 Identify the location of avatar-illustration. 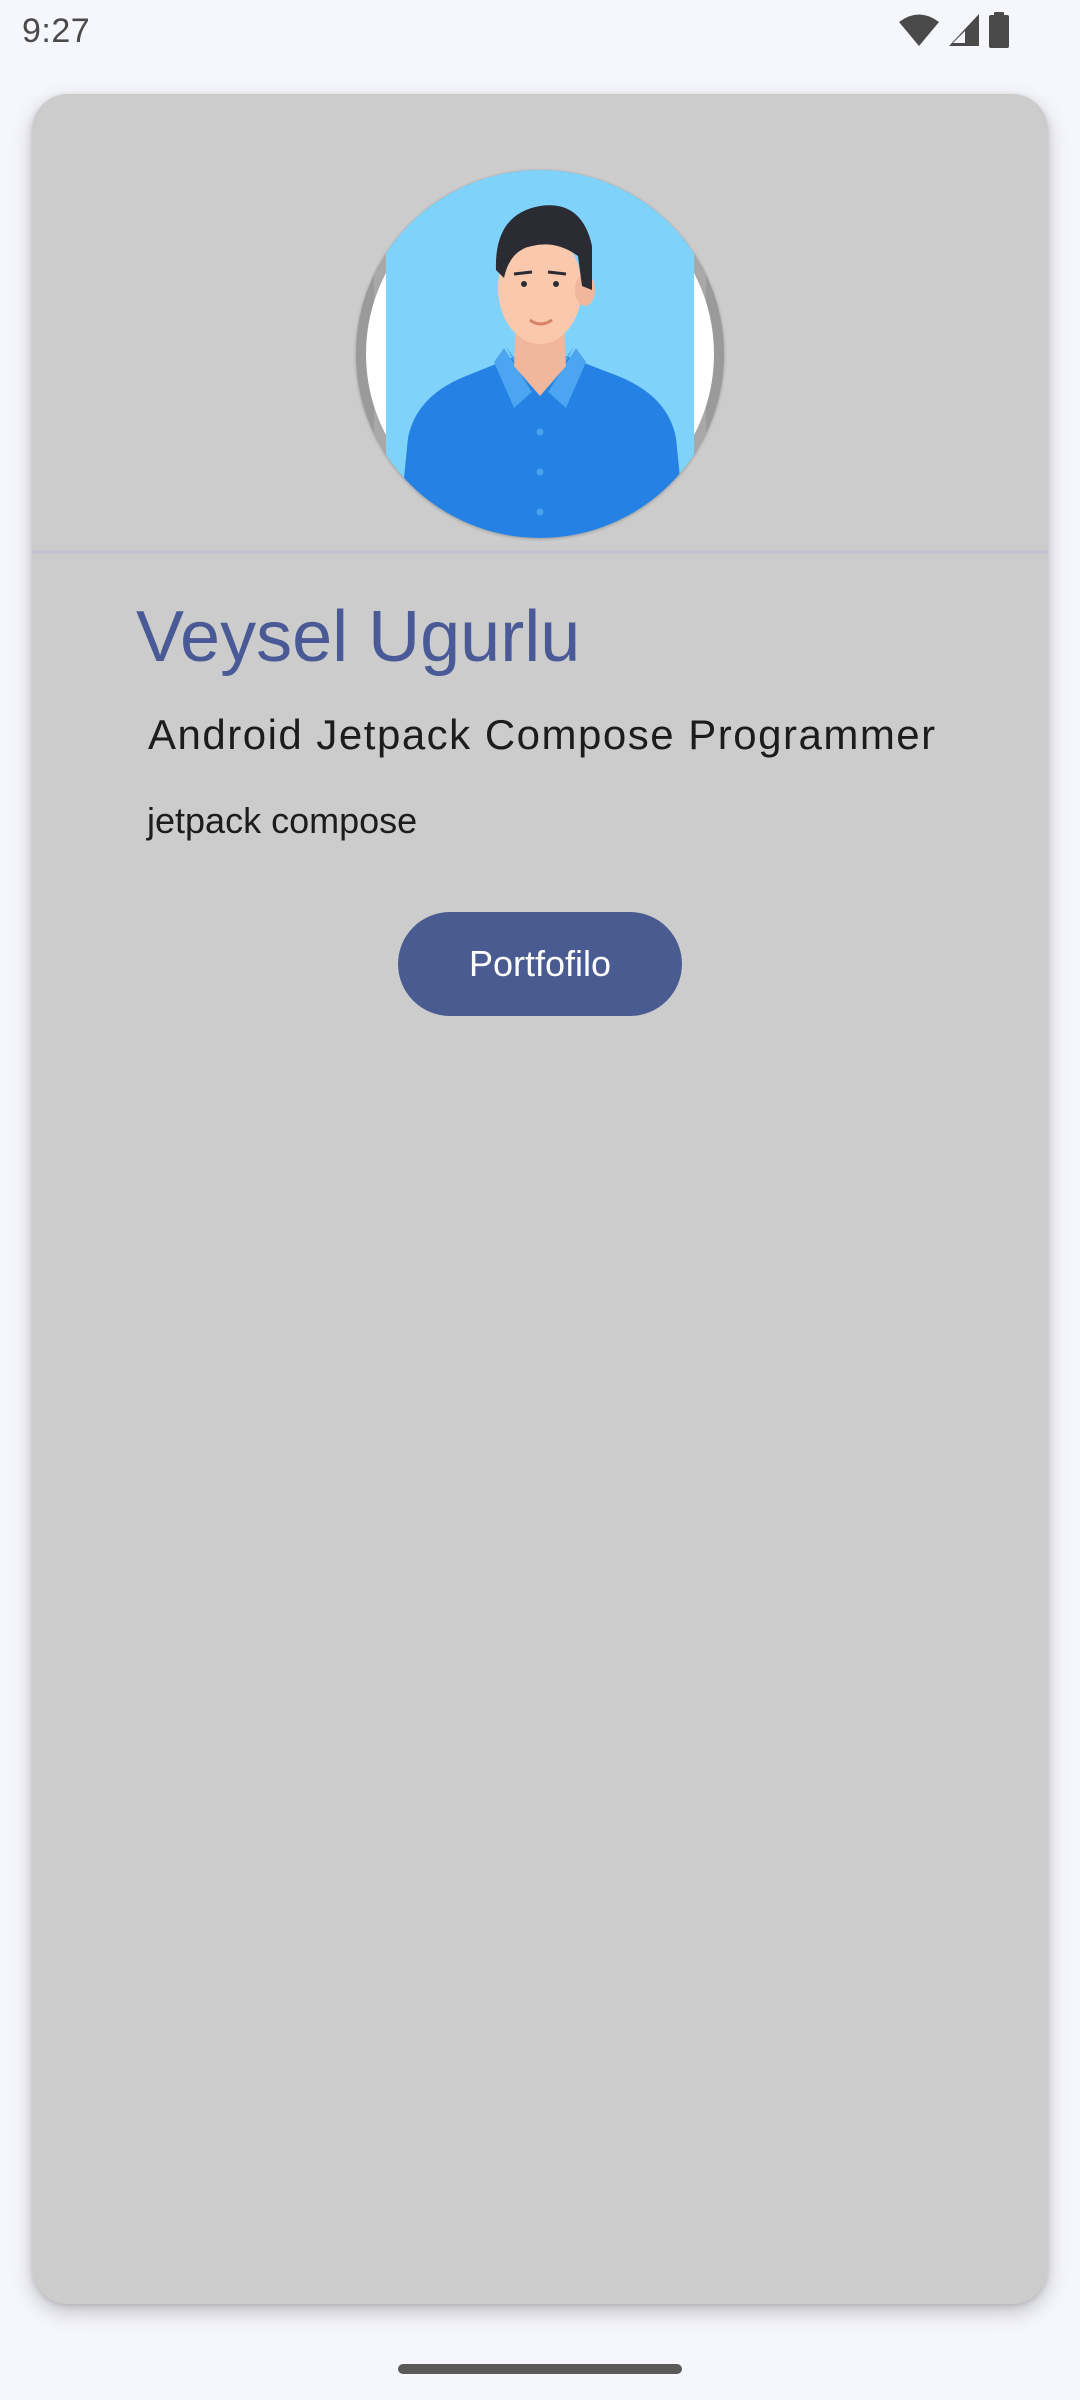
(540, 354).